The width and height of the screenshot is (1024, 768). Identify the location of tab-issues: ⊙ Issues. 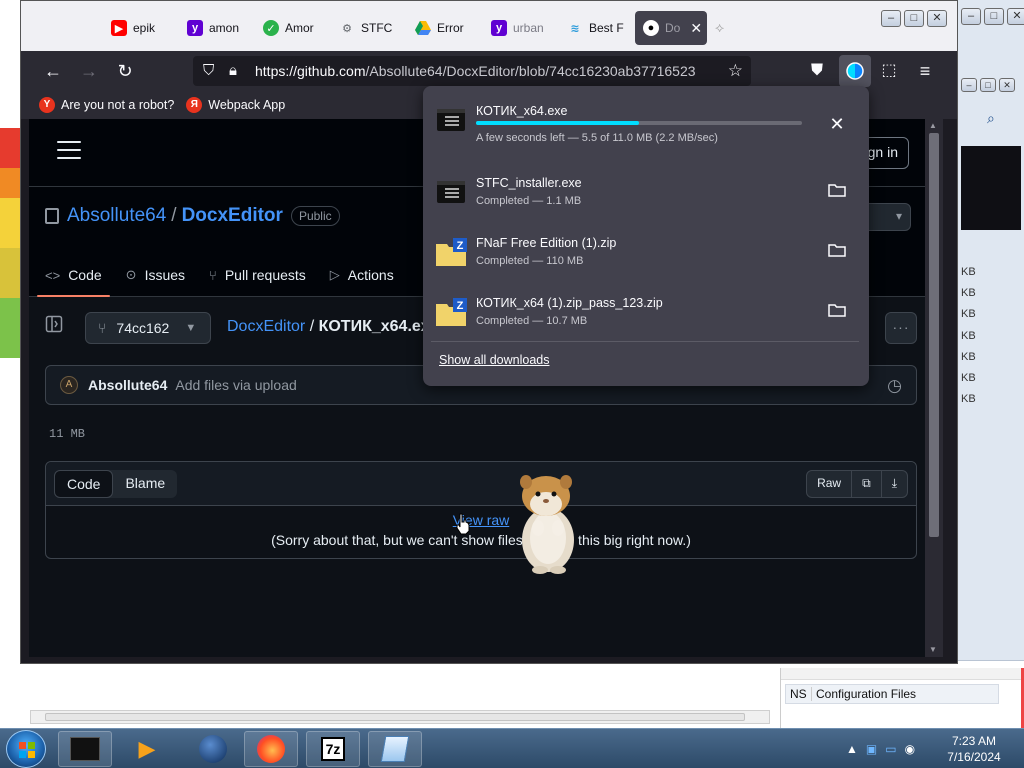
(155, 275).